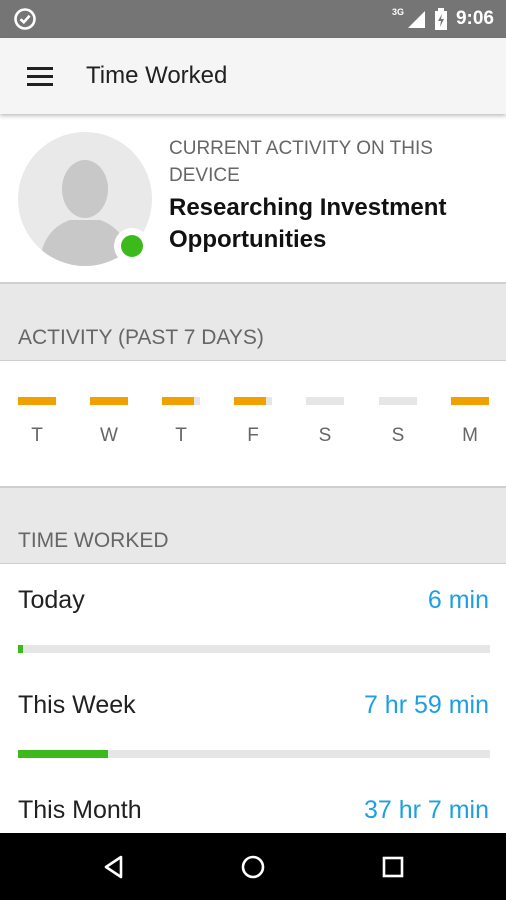 The width and height of the screenshot is (506, 900). What do you see at coordinates (426, 705) in the screenshot?
I see `time-worked-value: 7 hr 59 min` at bounding box center [426, 705].